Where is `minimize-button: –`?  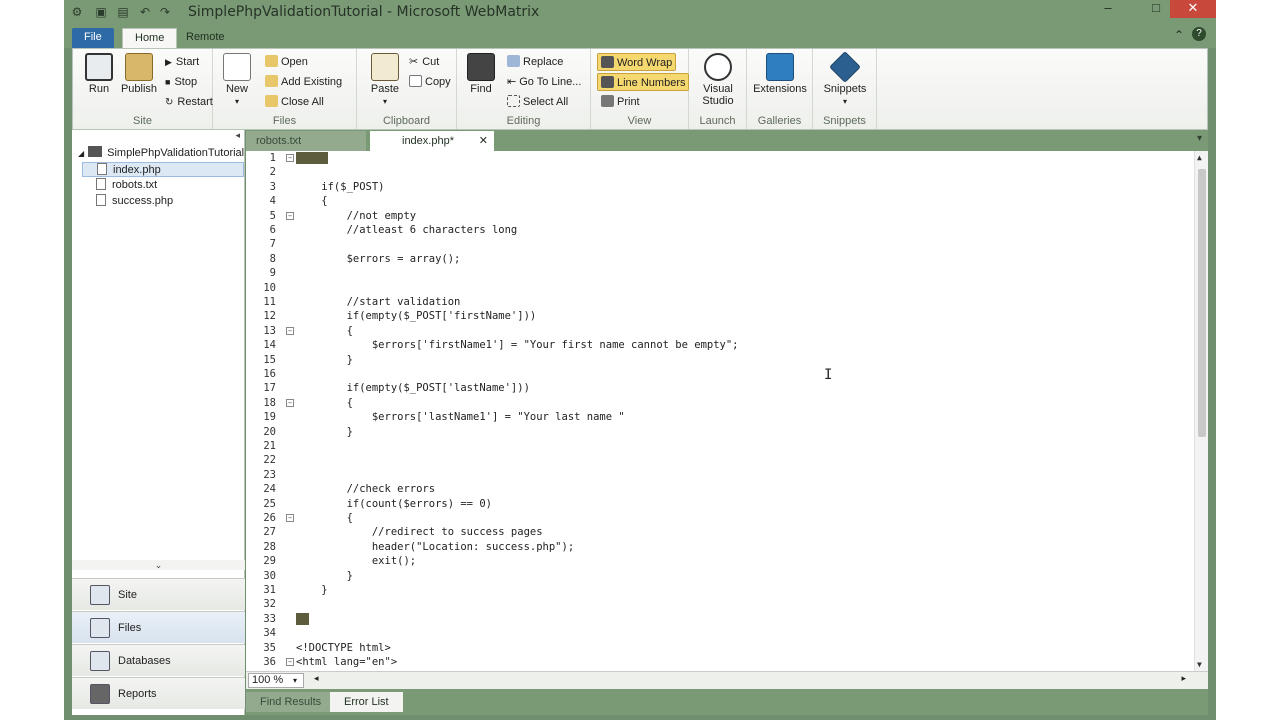
minimize-button: – is located at coordinates (1108, 9).